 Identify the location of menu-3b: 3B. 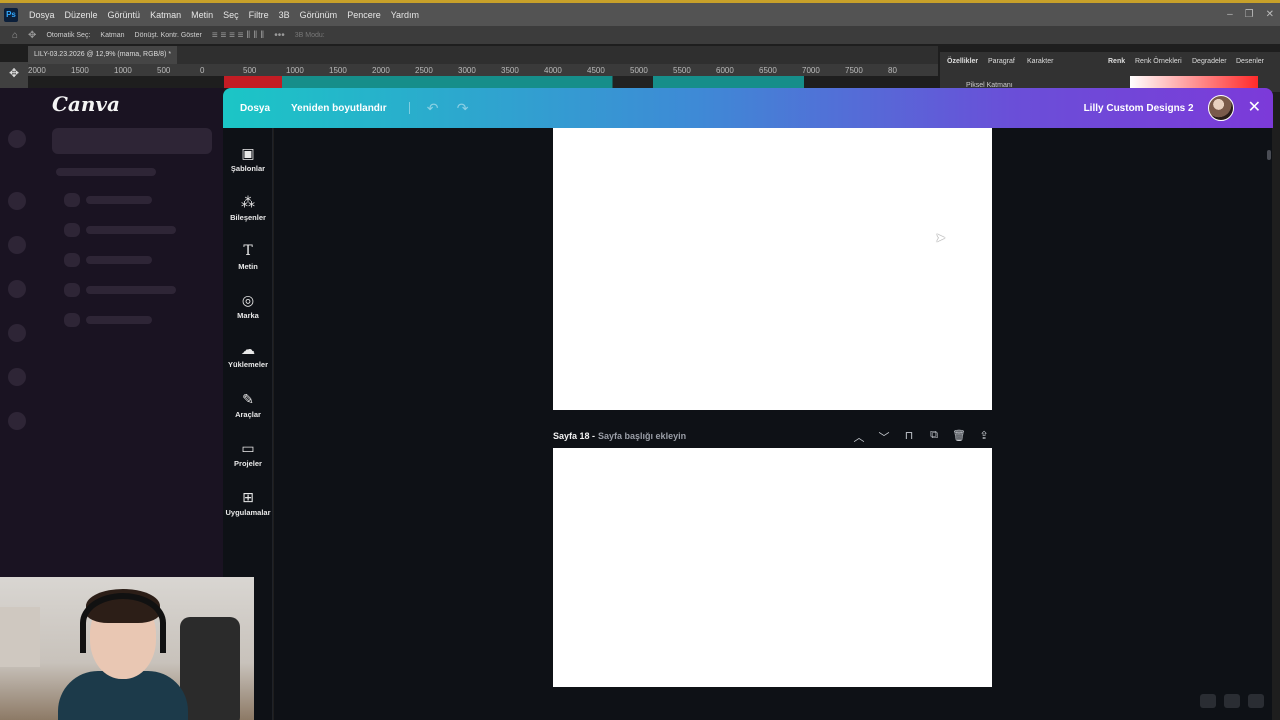
(284, 15).